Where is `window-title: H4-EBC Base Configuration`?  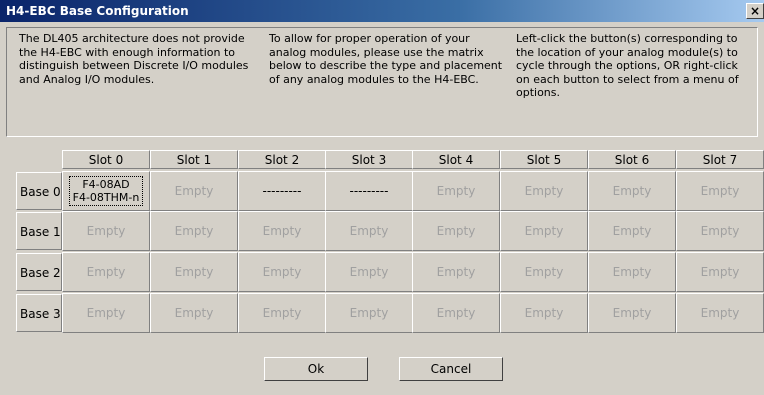
window-title: H4-EBC Base Configuration is located at coordinates (97, 11).